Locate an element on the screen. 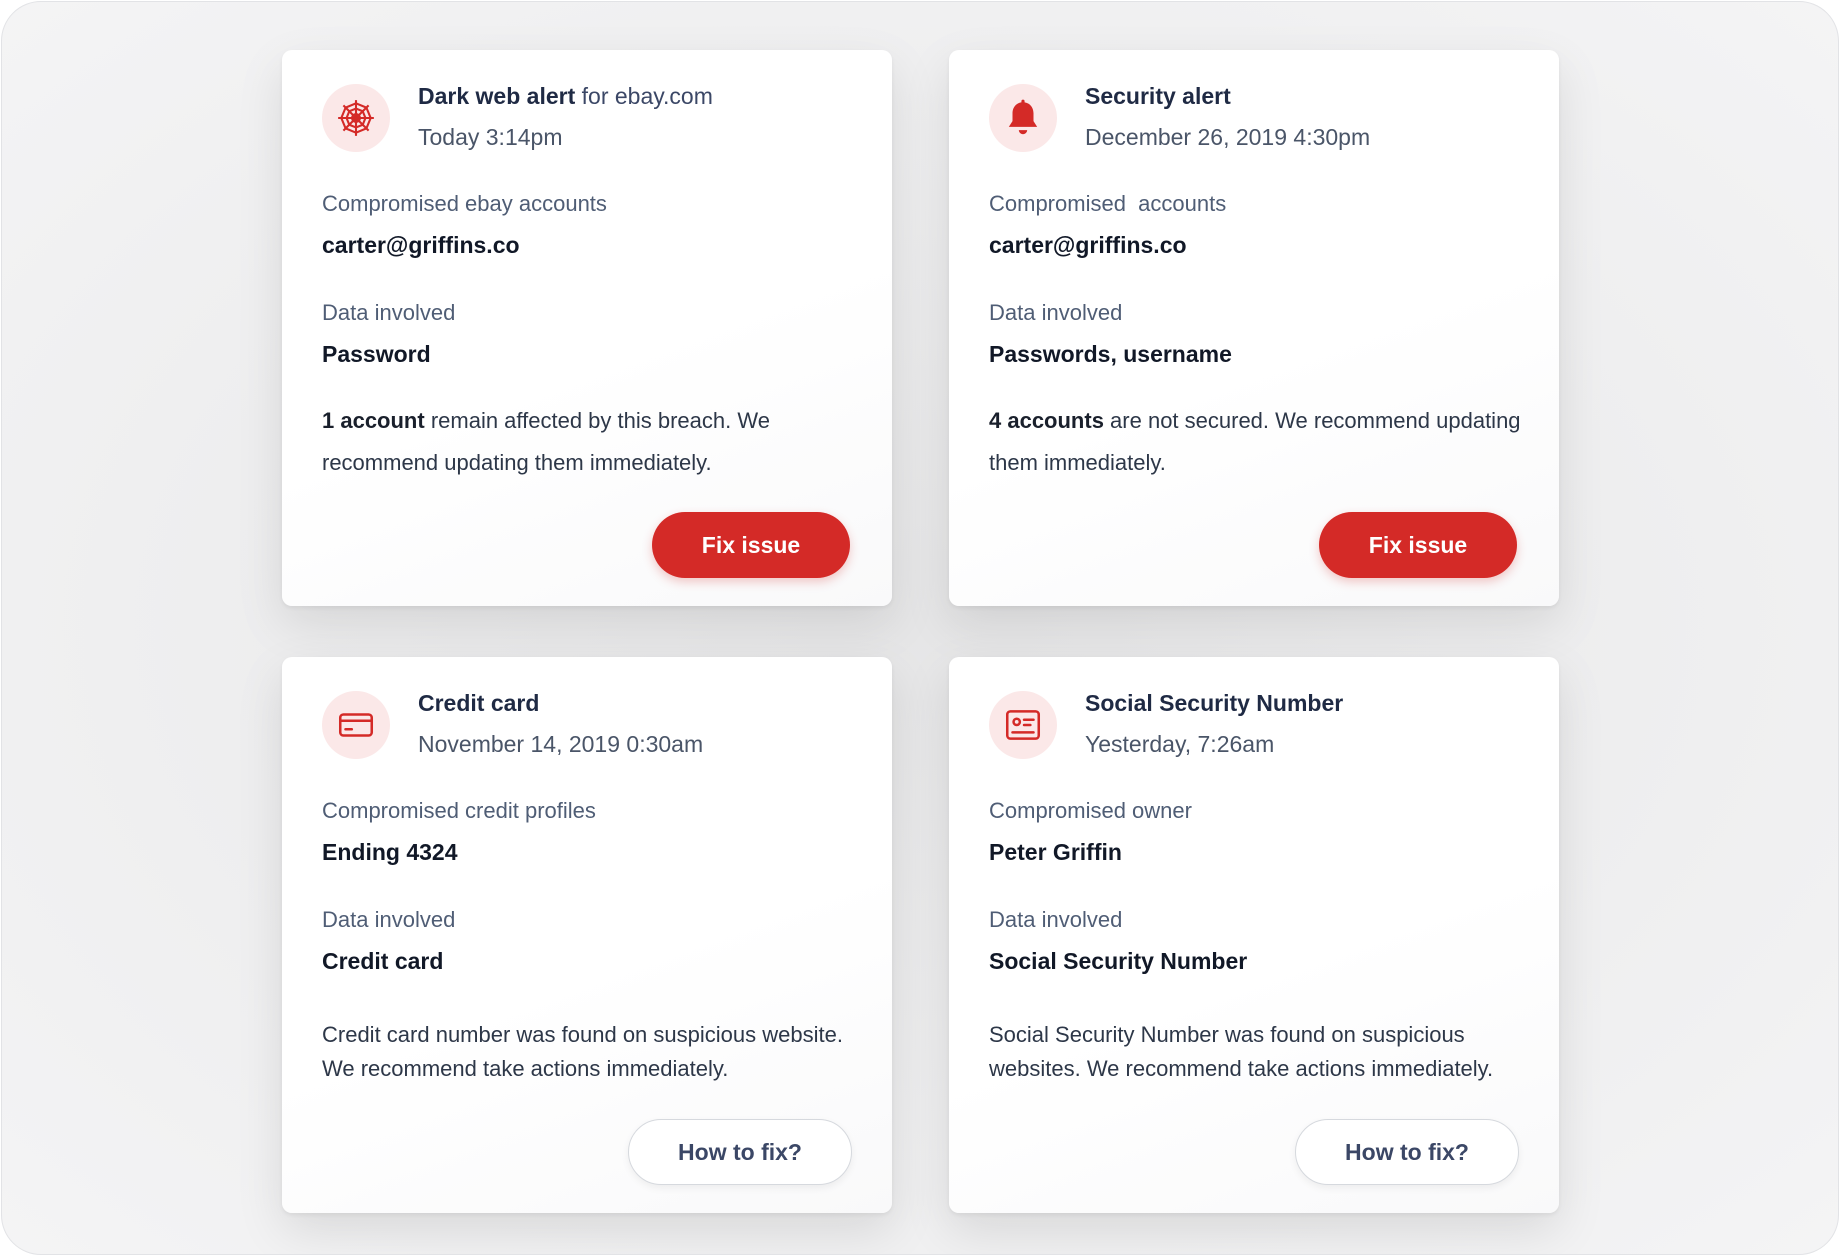 The image size is (1840, 1256). bell-icon is located at coordinates (1023, 118).